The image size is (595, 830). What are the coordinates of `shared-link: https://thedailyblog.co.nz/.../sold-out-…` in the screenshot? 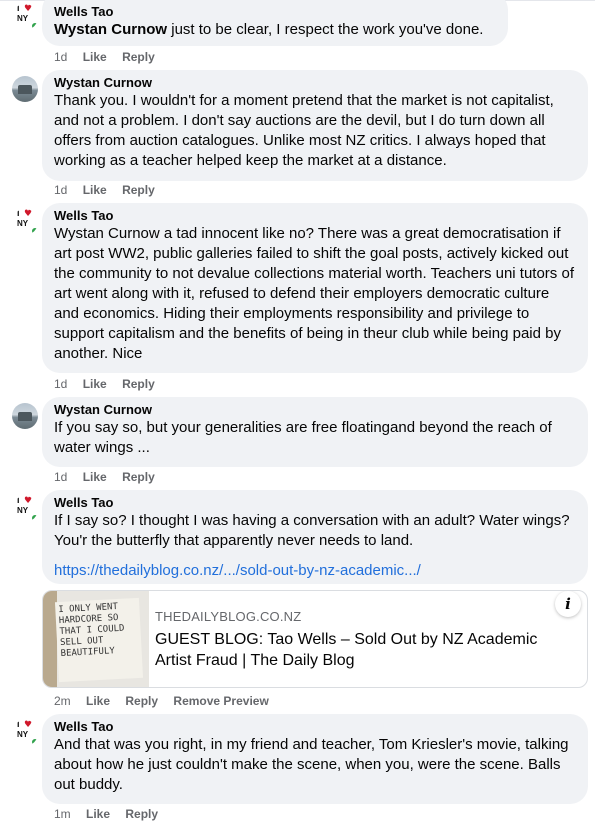 It's located at (315, 571).